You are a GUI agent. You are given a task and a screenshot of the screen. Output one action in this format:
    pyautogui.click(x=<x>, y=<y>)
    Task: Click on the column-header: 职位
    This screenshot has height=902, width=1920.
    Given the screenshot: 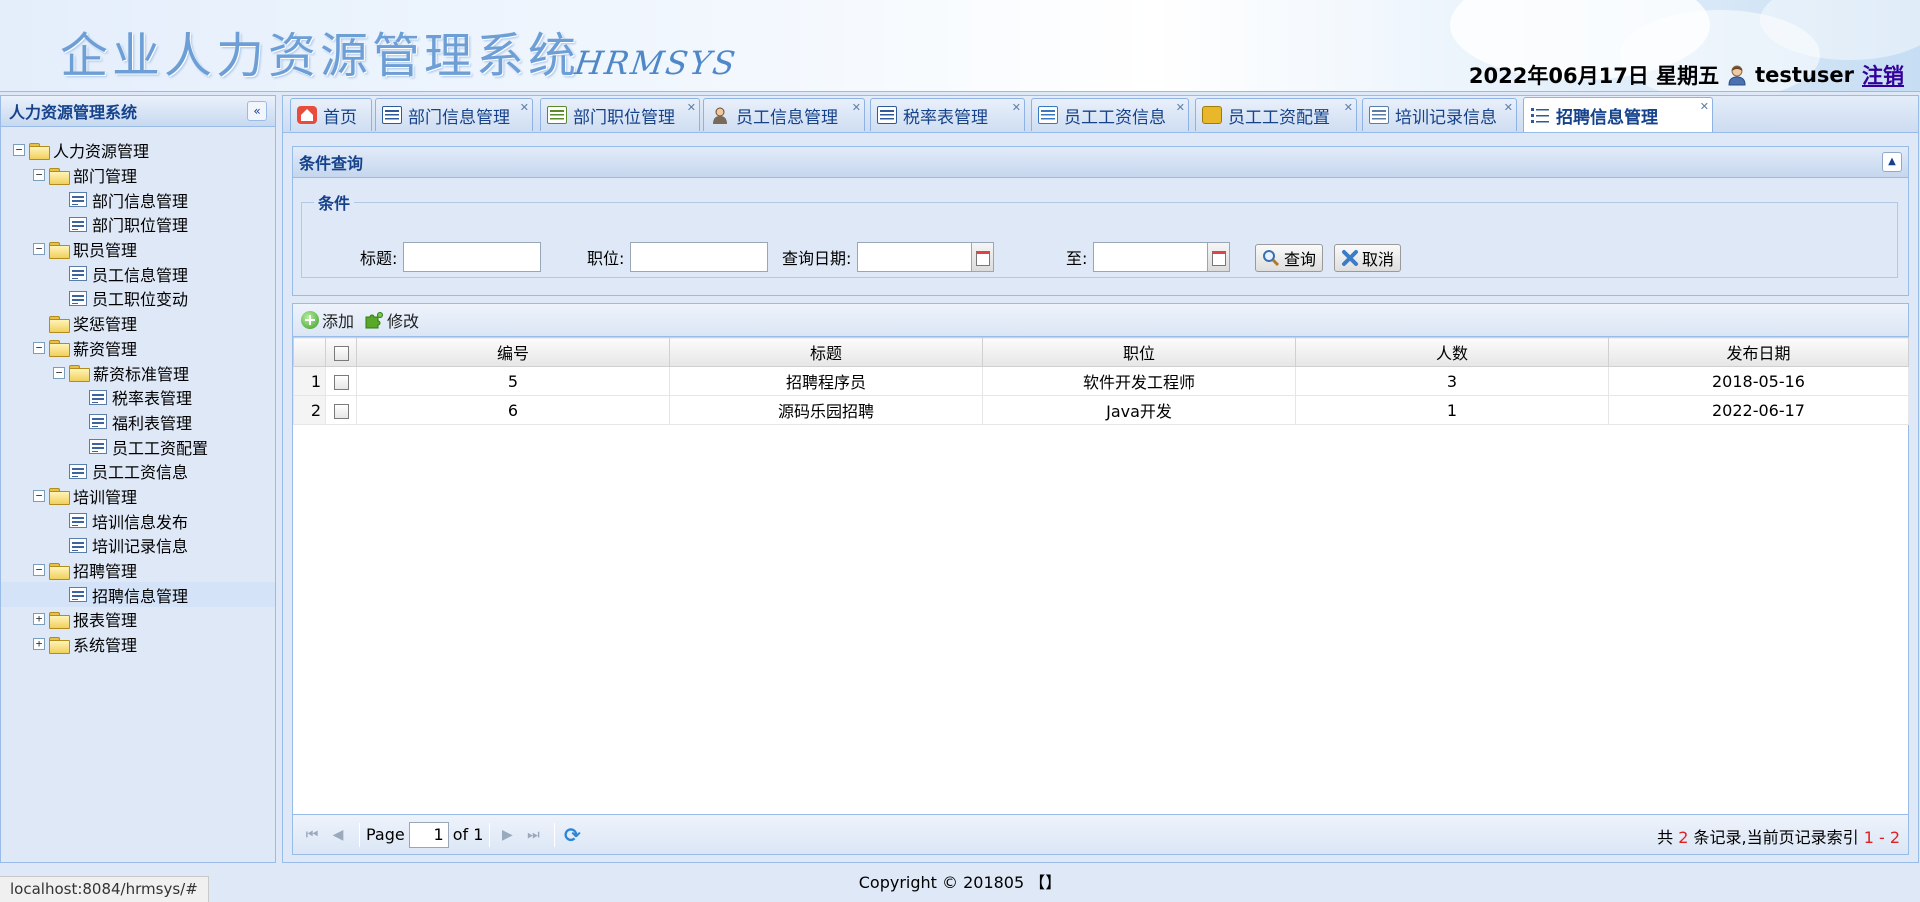 What is the action you would take?
    pyautogui.click(x=1139, y=352)
    